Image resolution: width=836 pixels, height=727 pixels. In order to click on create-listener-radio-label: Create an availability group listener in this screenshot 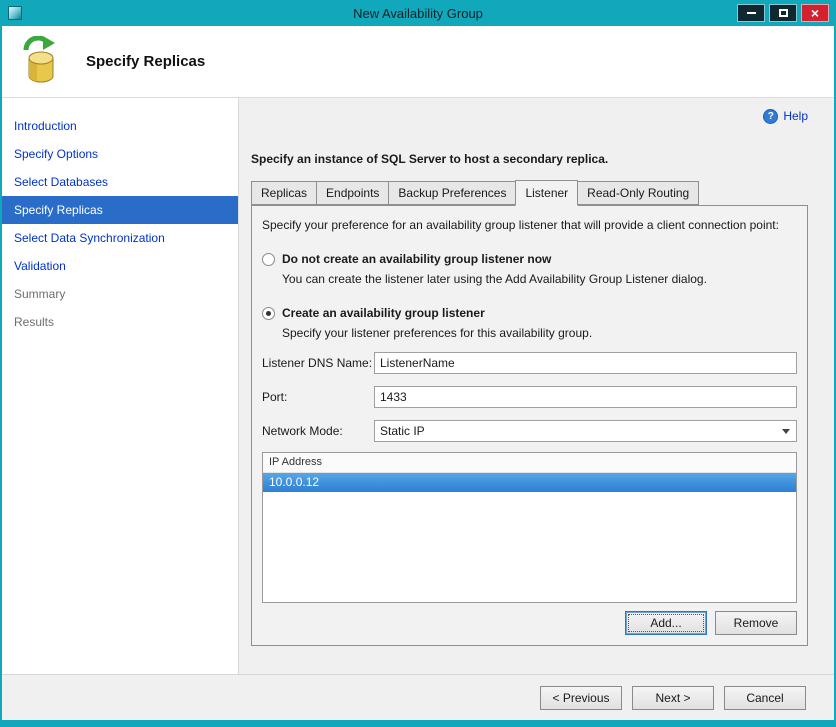, I will do `click(383, 313)`.